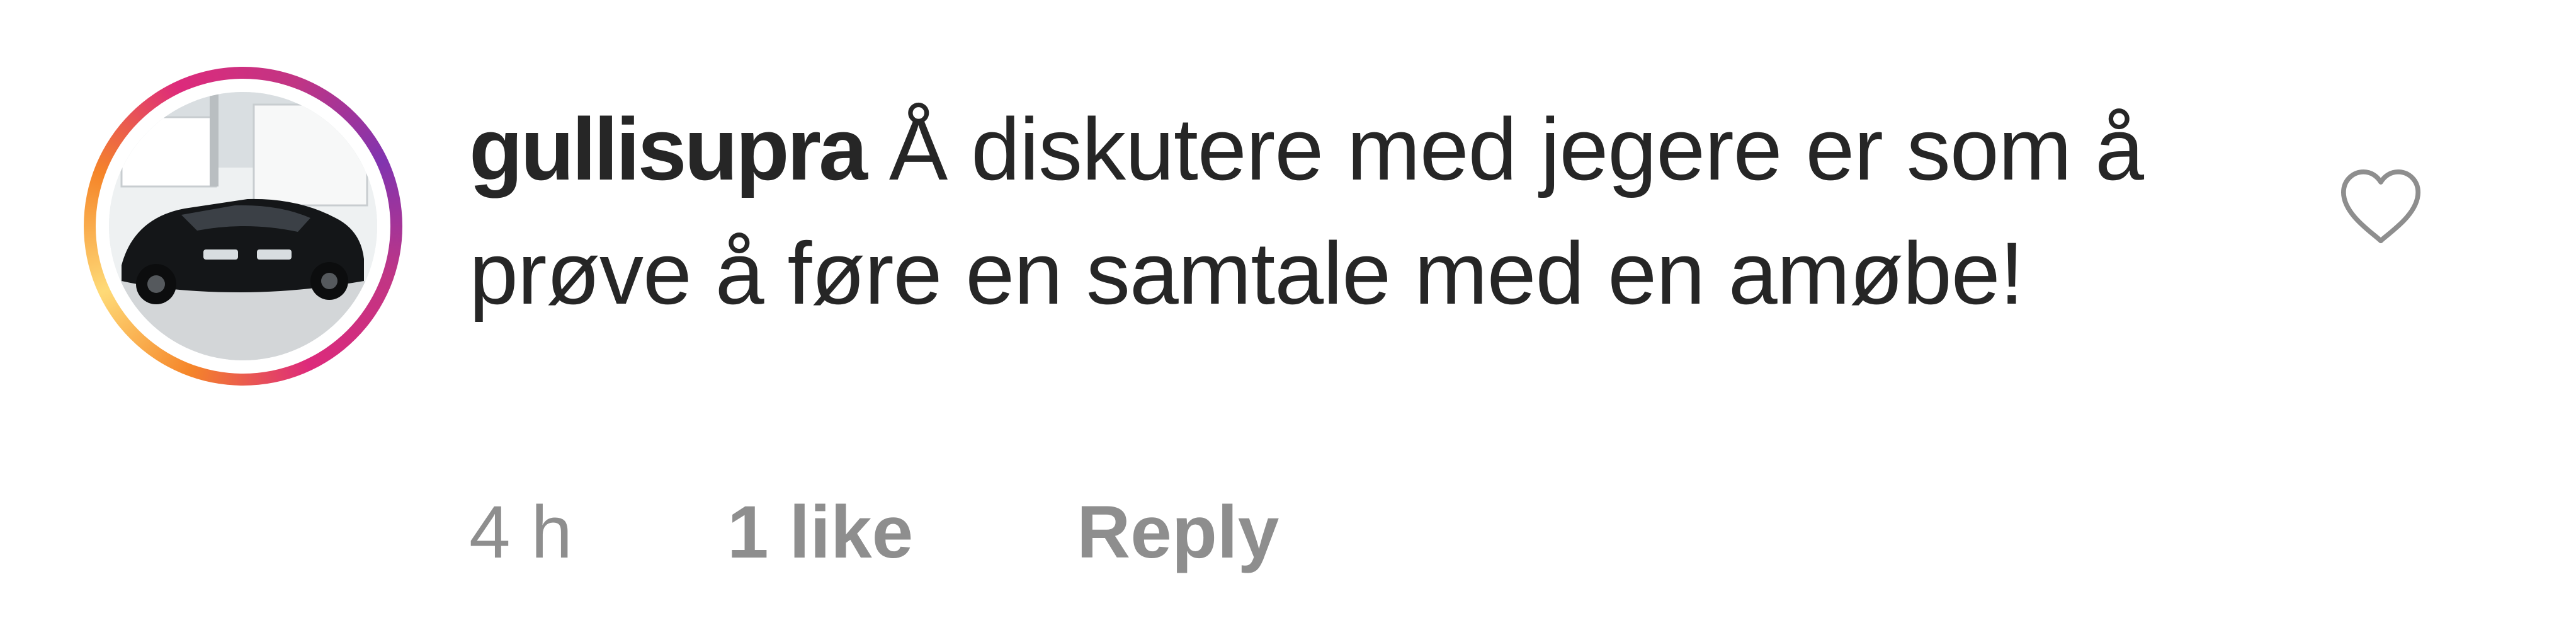 The image size is (2576, 630). What do you see at coordinates (668, 149) in the screenshot?
I see `comment-username: gullisupra` at bounding box center [668, 149].